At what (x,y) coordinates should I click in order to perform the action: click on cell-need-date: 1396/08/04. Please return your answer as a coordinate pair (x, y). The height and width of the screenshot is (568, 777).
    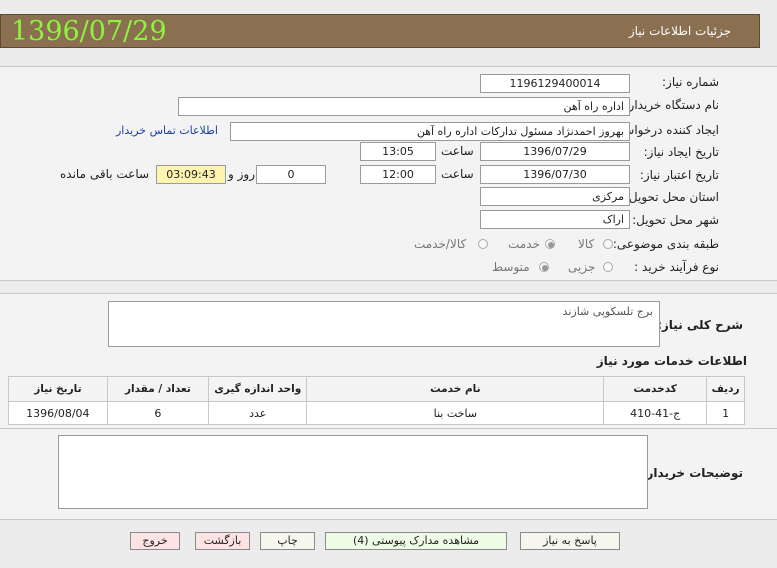
    Looking at the image, I should click on (58, 413).